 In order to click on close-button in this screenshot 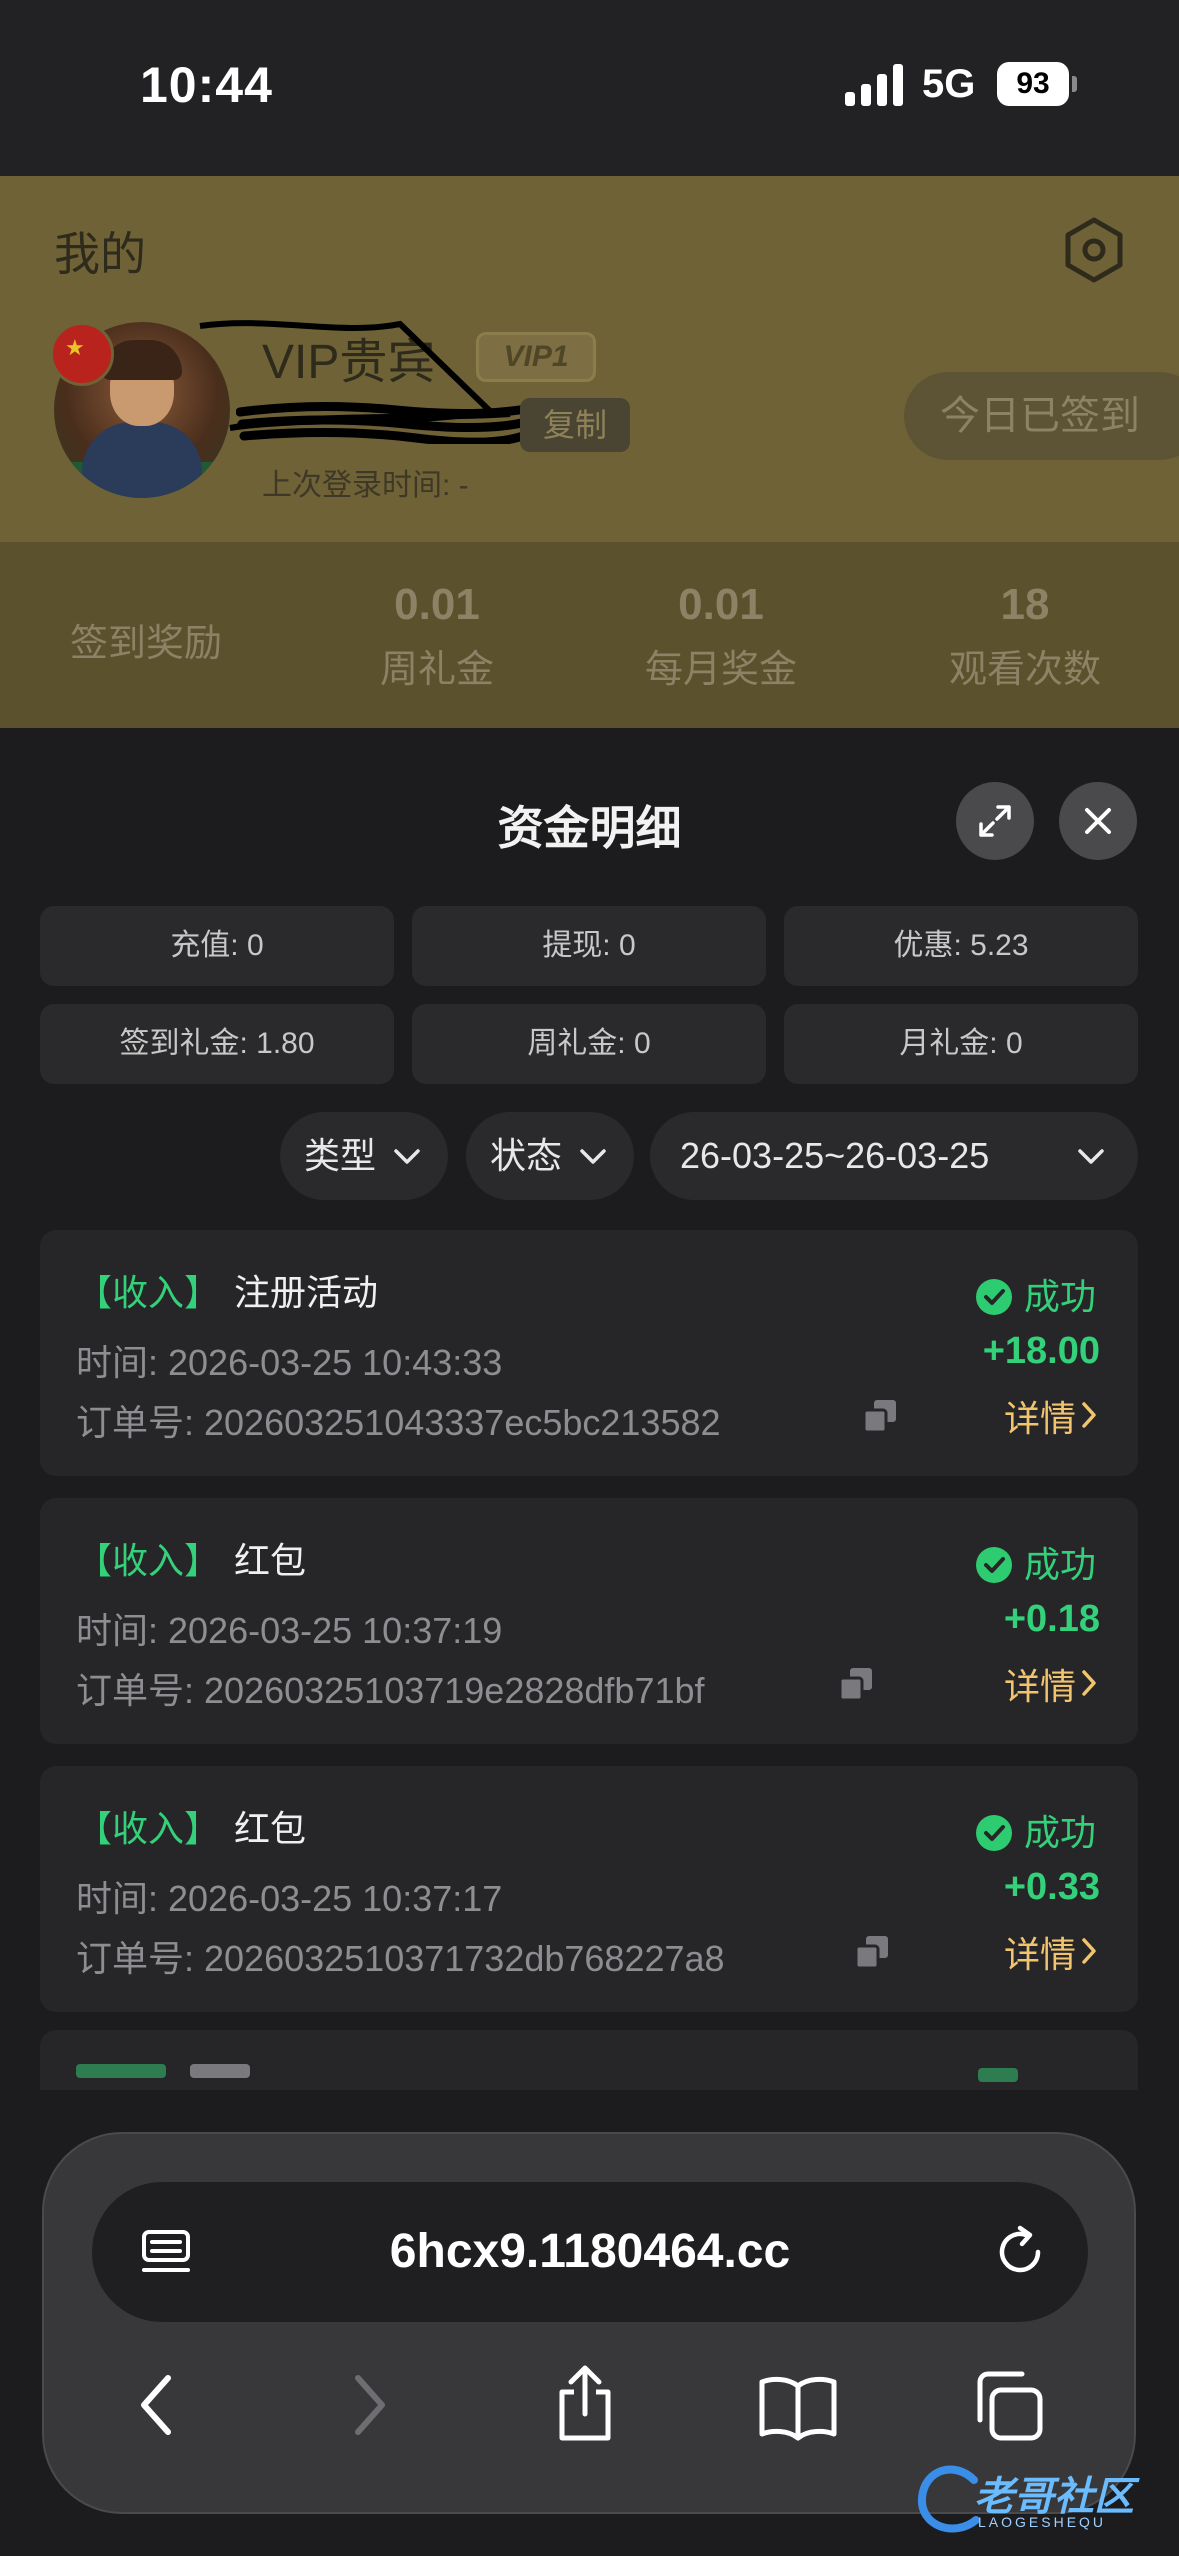, I will do `click(1098, 821)`.